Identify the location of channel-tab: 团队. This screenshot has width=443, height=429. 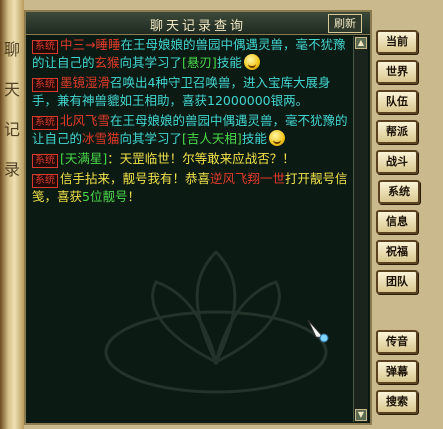
(397, 282).